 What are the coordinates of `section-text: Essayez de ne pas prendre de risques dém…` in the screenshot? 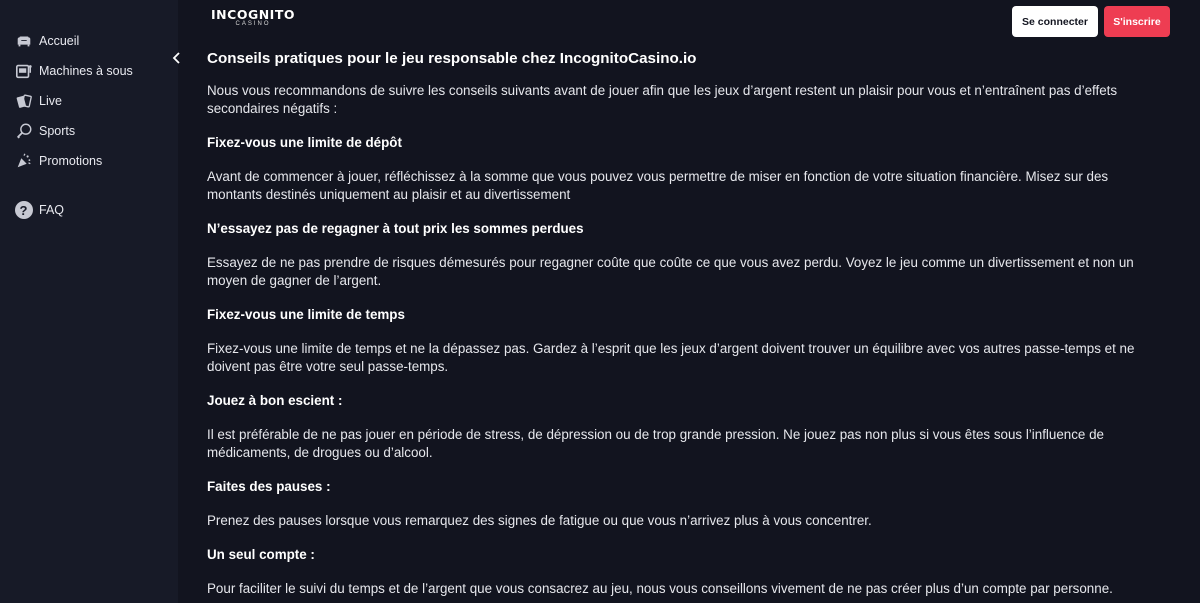 It's located at (670, 271).